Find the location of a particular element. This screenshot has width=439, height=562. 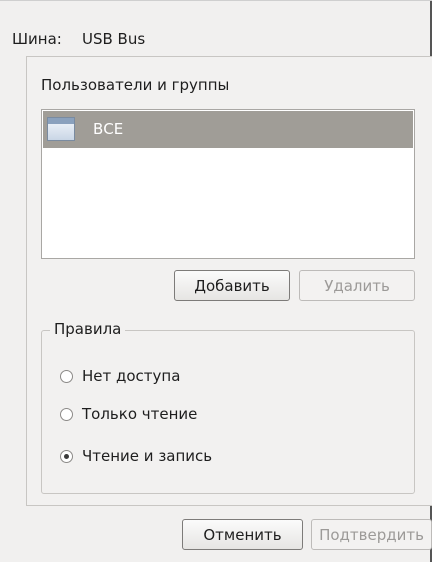

remove-button: Удалить is located at coordinates (357, 285).